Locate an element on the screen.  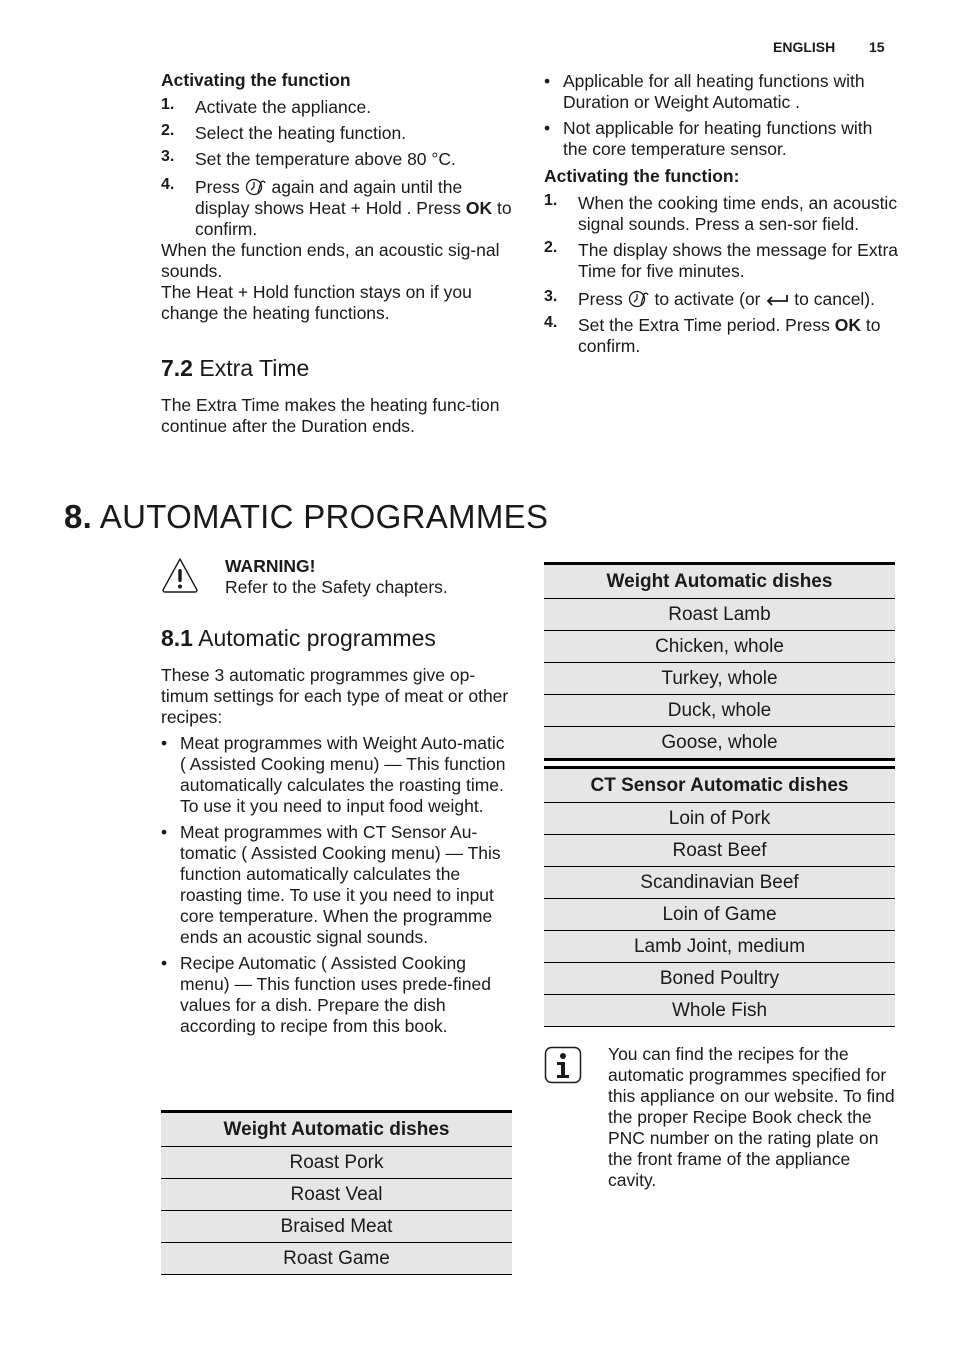
table-row: Roast Beef is located at coordinates (719, 850).